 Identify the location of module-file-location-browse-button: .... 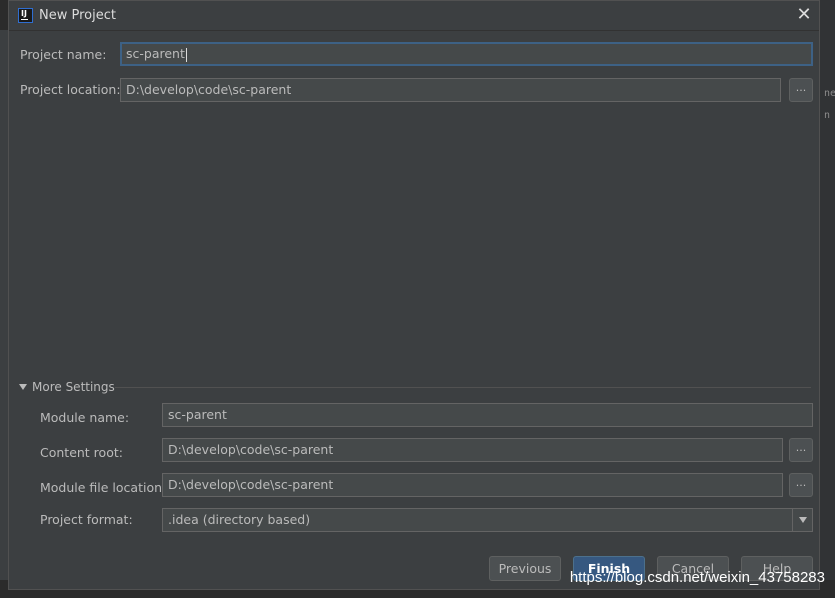
(801, 485).